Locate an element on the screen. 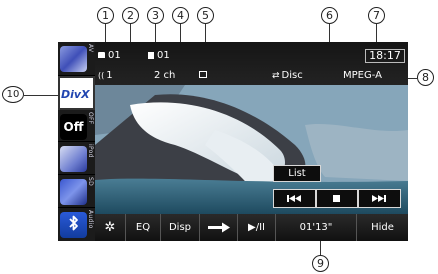 The width and height of the screenshot is (438, 274). source-off-label: OFF is located at coordinates (90, 118).